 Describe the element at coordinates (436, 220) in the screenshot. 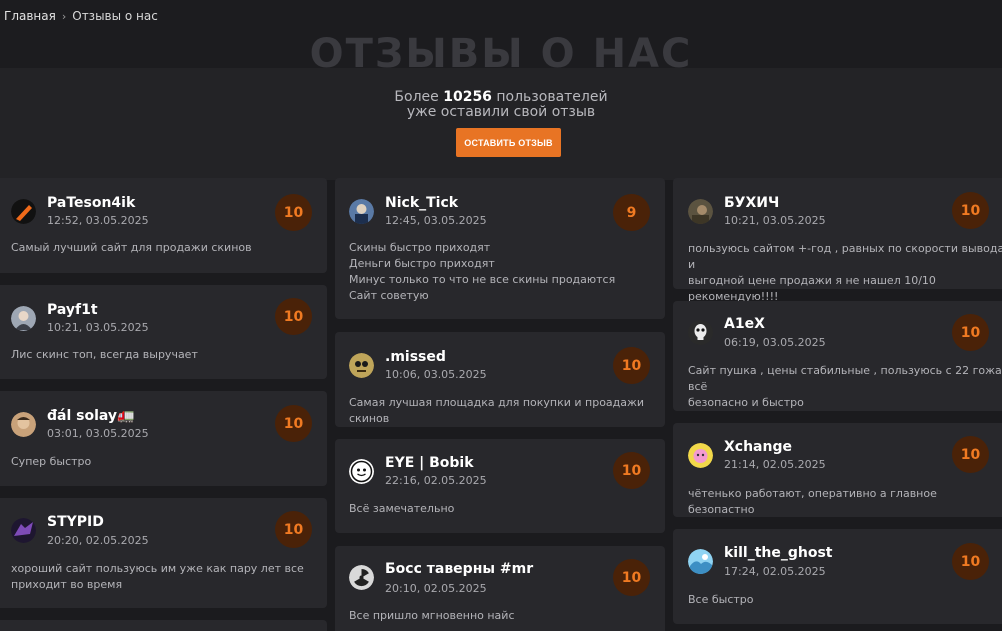

I see `review-date: 12:45, 03.05.2025` at that location.